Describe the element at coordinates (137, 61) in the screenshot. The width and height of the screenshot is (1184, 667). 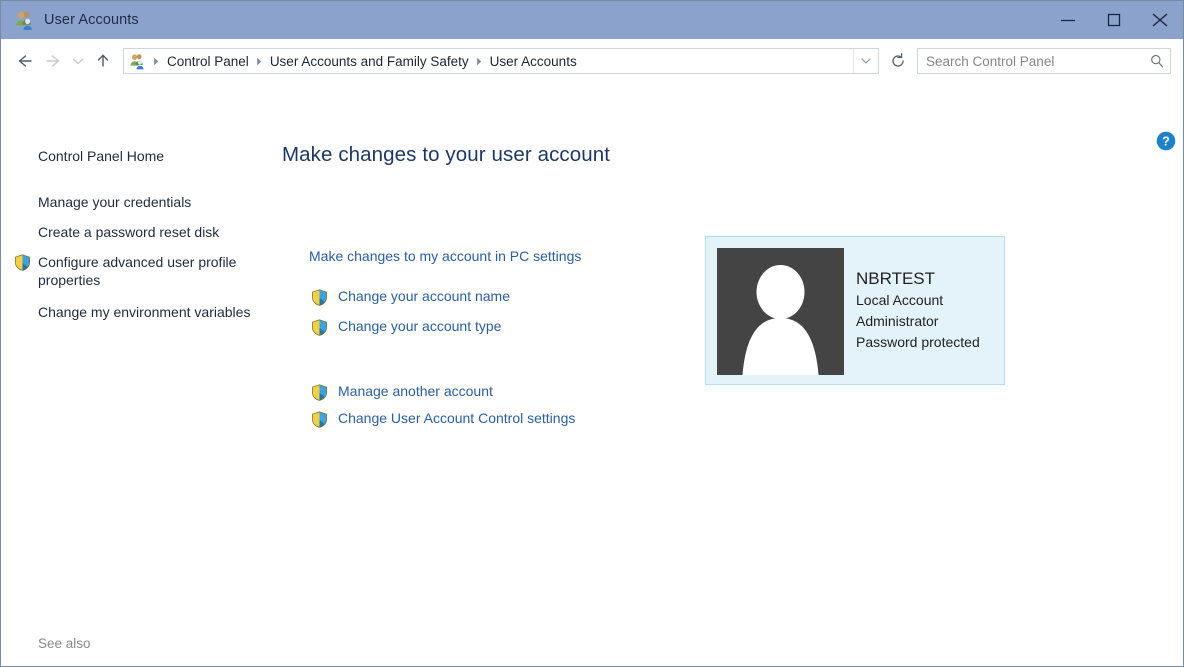
I see `address-user-accounts-icon` at that location.